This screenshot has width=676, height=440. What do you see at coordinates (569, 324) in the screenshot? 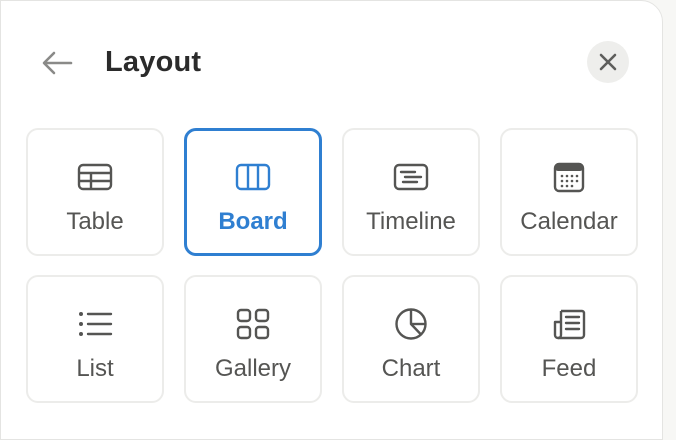
I see `feed-icon` at bounding box center [569, 324].